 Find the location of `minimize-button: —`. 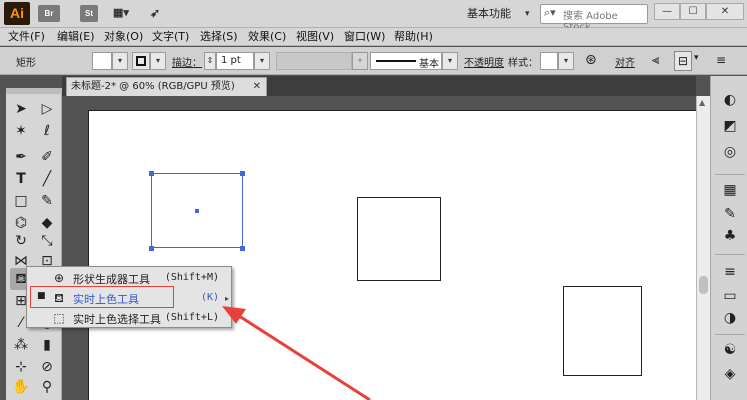

minimize-button: — is located at coordinates (667, 11).